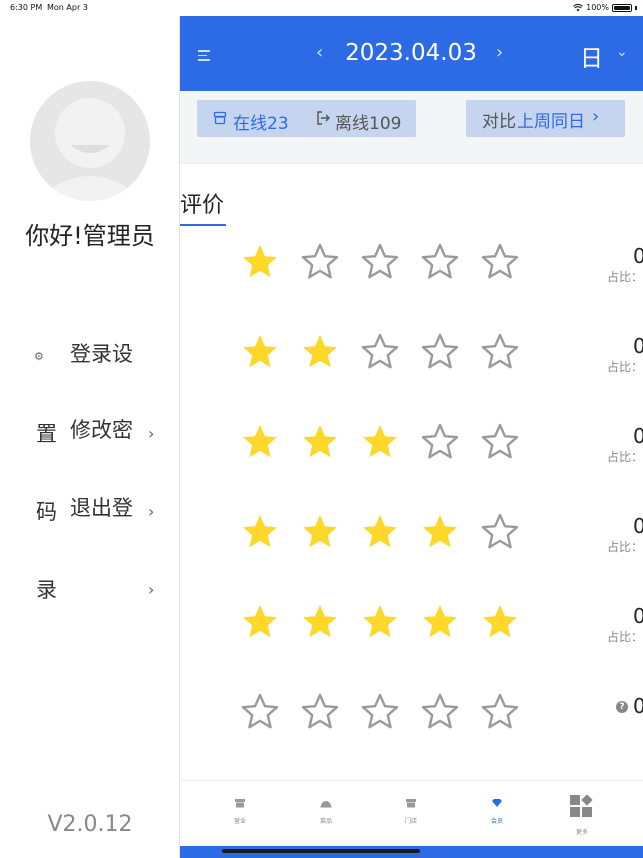 The height and width of the screenshot is (858, 643). What do you see at coordinates (499, 52) in the screenshot?
I see `next-date-button: ›` at bounding box center [499, 52].